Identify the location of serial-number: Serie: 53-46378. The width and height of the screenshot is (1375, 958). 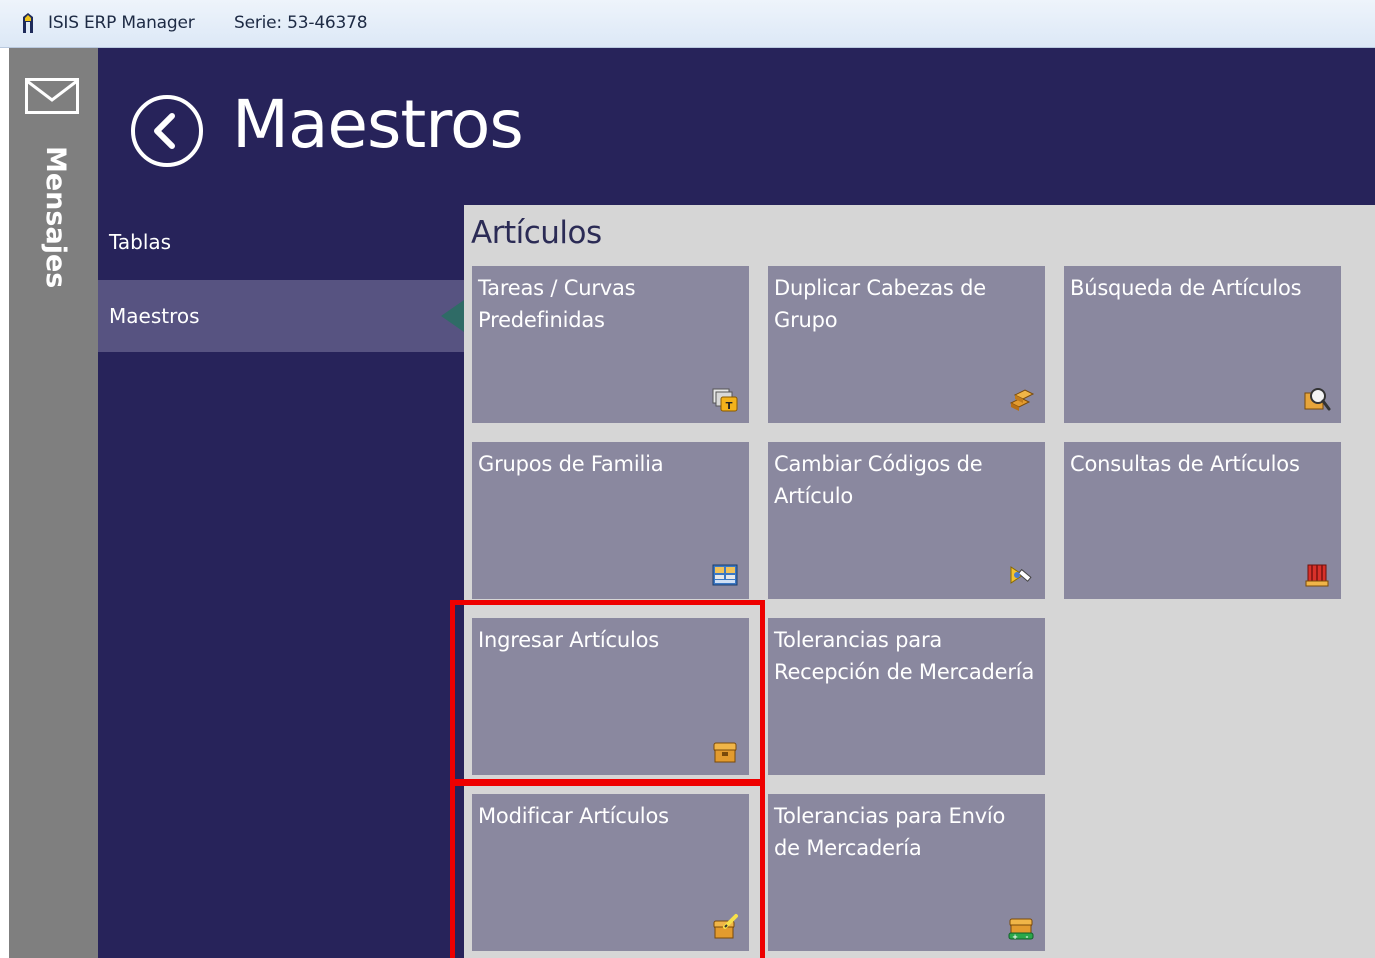
(301, 23).